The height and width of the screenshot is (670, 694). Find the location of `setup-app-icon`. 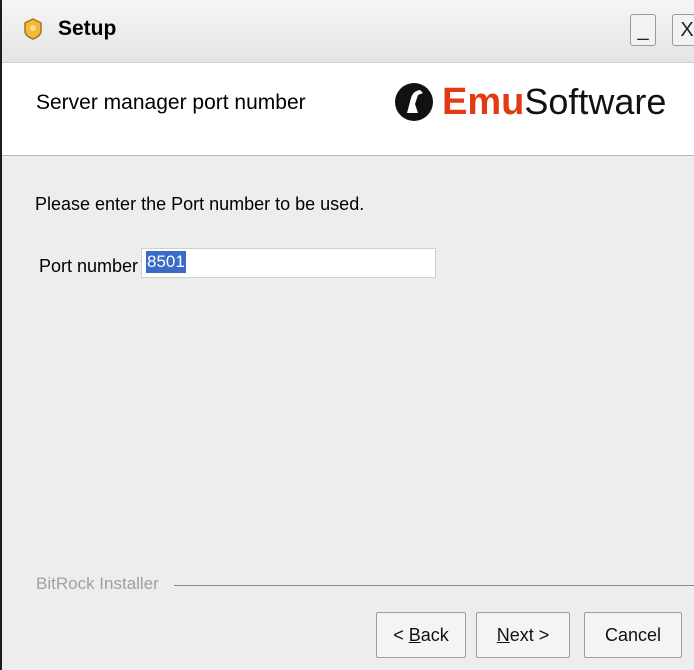

setup-app-icon is located at coordinates (33, 29).